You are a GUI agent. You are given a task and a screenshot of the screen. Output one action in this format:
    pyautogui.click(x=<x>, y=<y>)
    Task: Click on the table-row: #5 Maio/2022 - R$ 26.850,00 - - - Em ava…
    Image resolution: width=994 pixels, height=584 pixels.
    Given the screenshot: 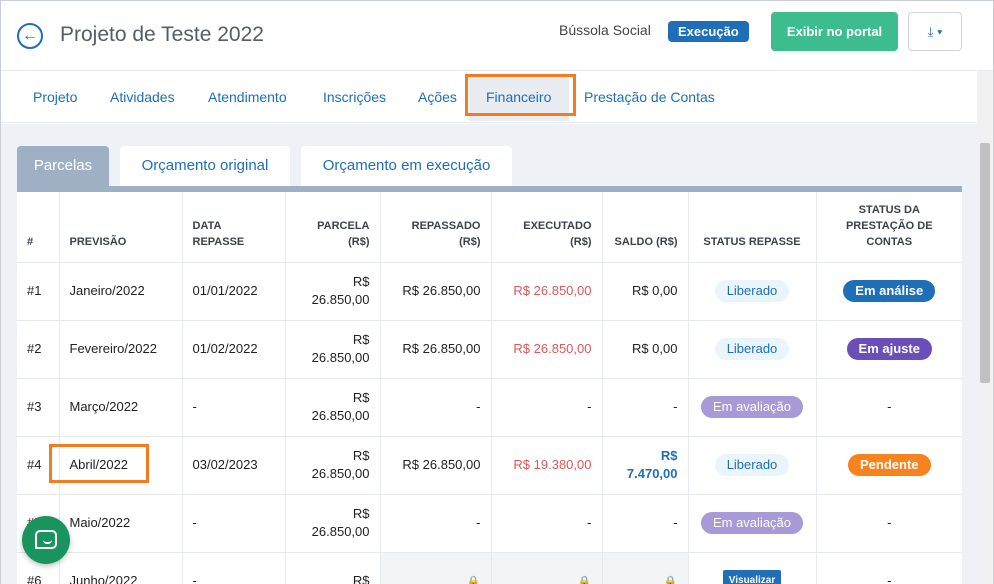 What is the action you would take?
    pyautogui.click(x=489, y=523)
    